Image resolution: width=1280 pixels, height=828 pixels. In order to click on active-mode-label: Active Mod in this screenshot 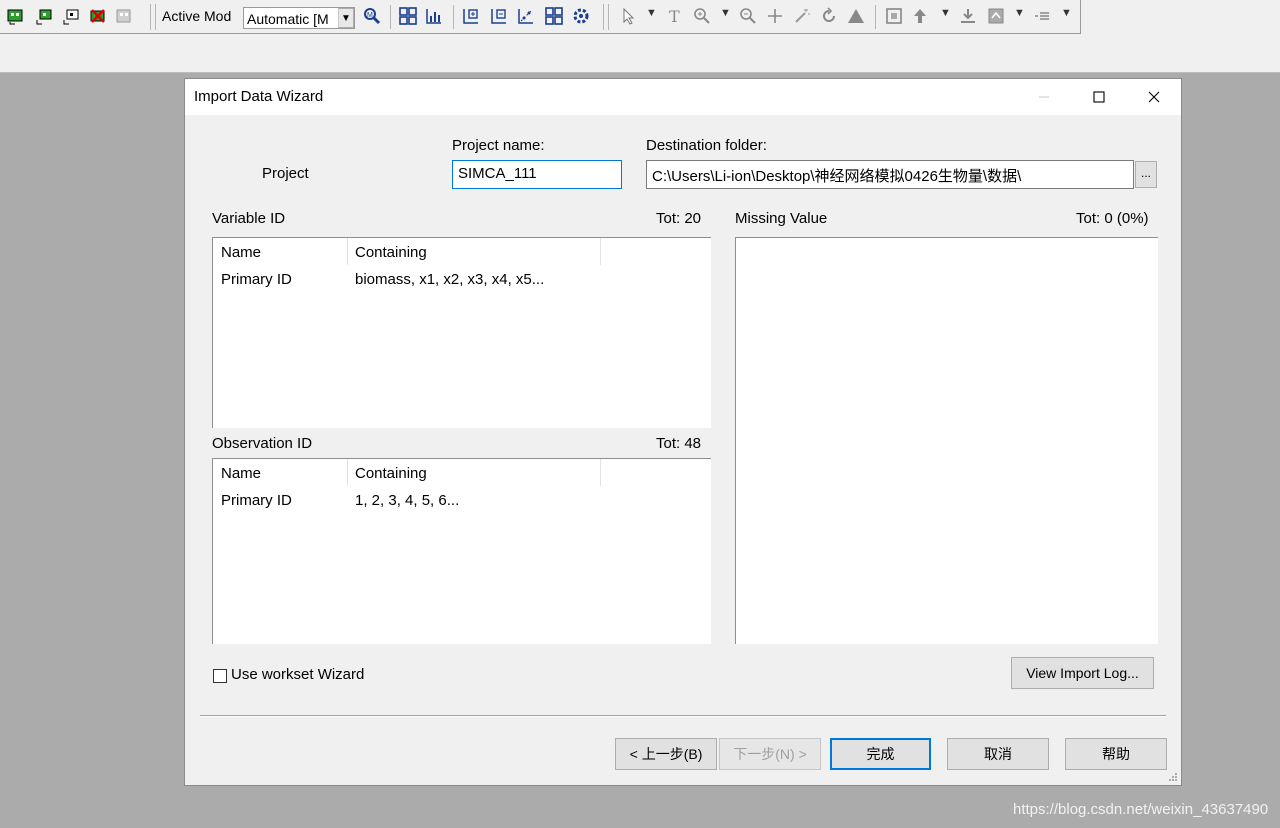, I will do `click(197, 16)`.